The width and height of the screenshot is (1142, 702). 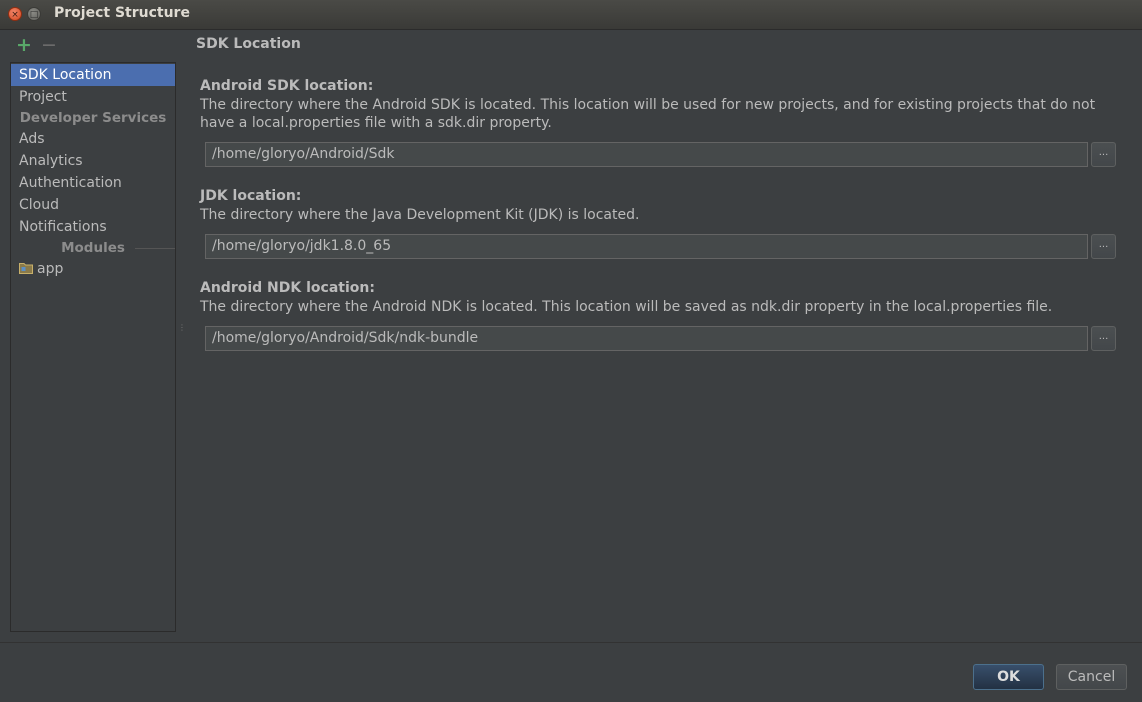 I want to click on android-sdk-location-label: Android SDK location:, so click(x=287, y=86).